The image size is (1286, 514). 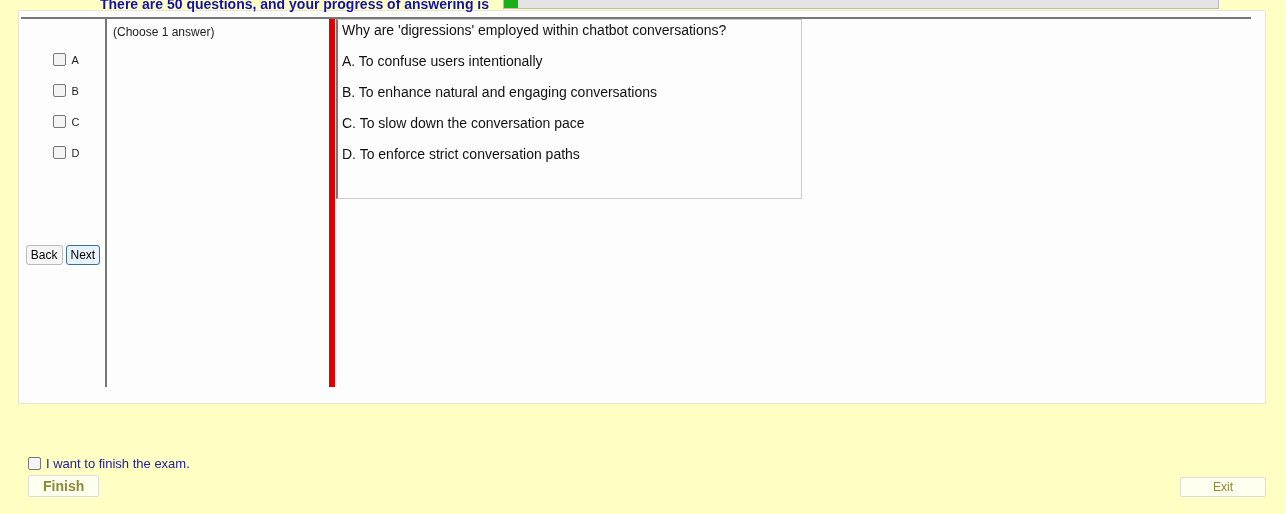 What do you see at coordinates (464, 123) in the screenshot?
I see `answer-choice: C. To slow down the conversation pace` at bounding box center [464, 123].